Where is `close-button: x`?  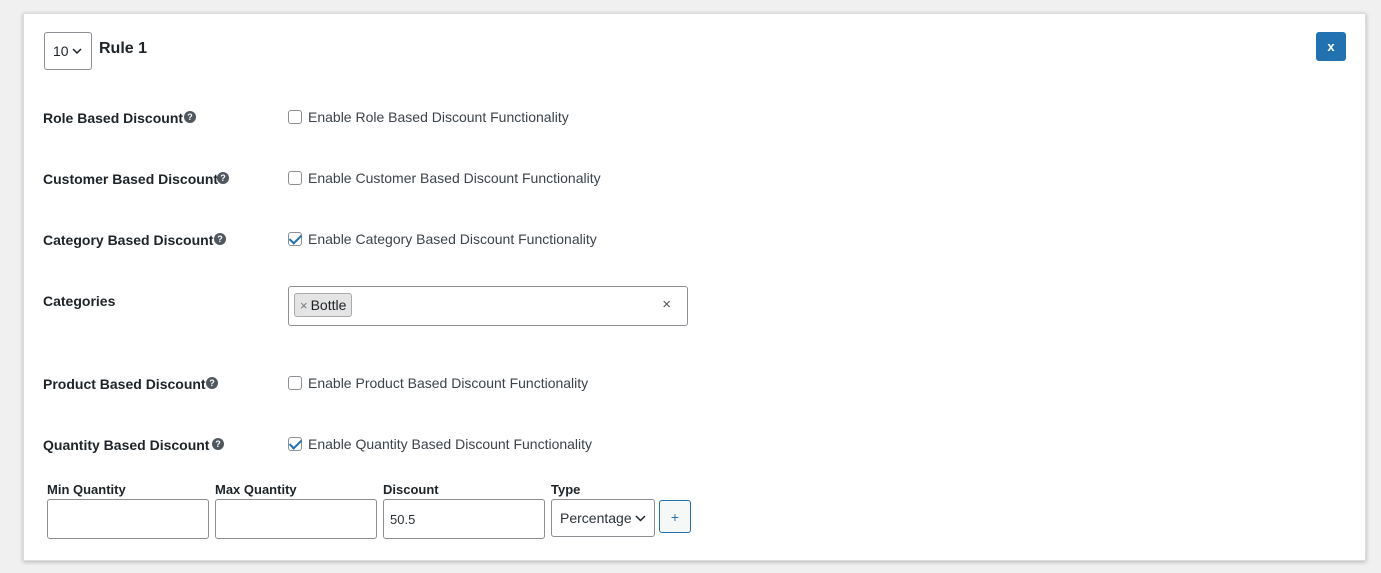
close-button: x is located at coordinates (1331, 46).